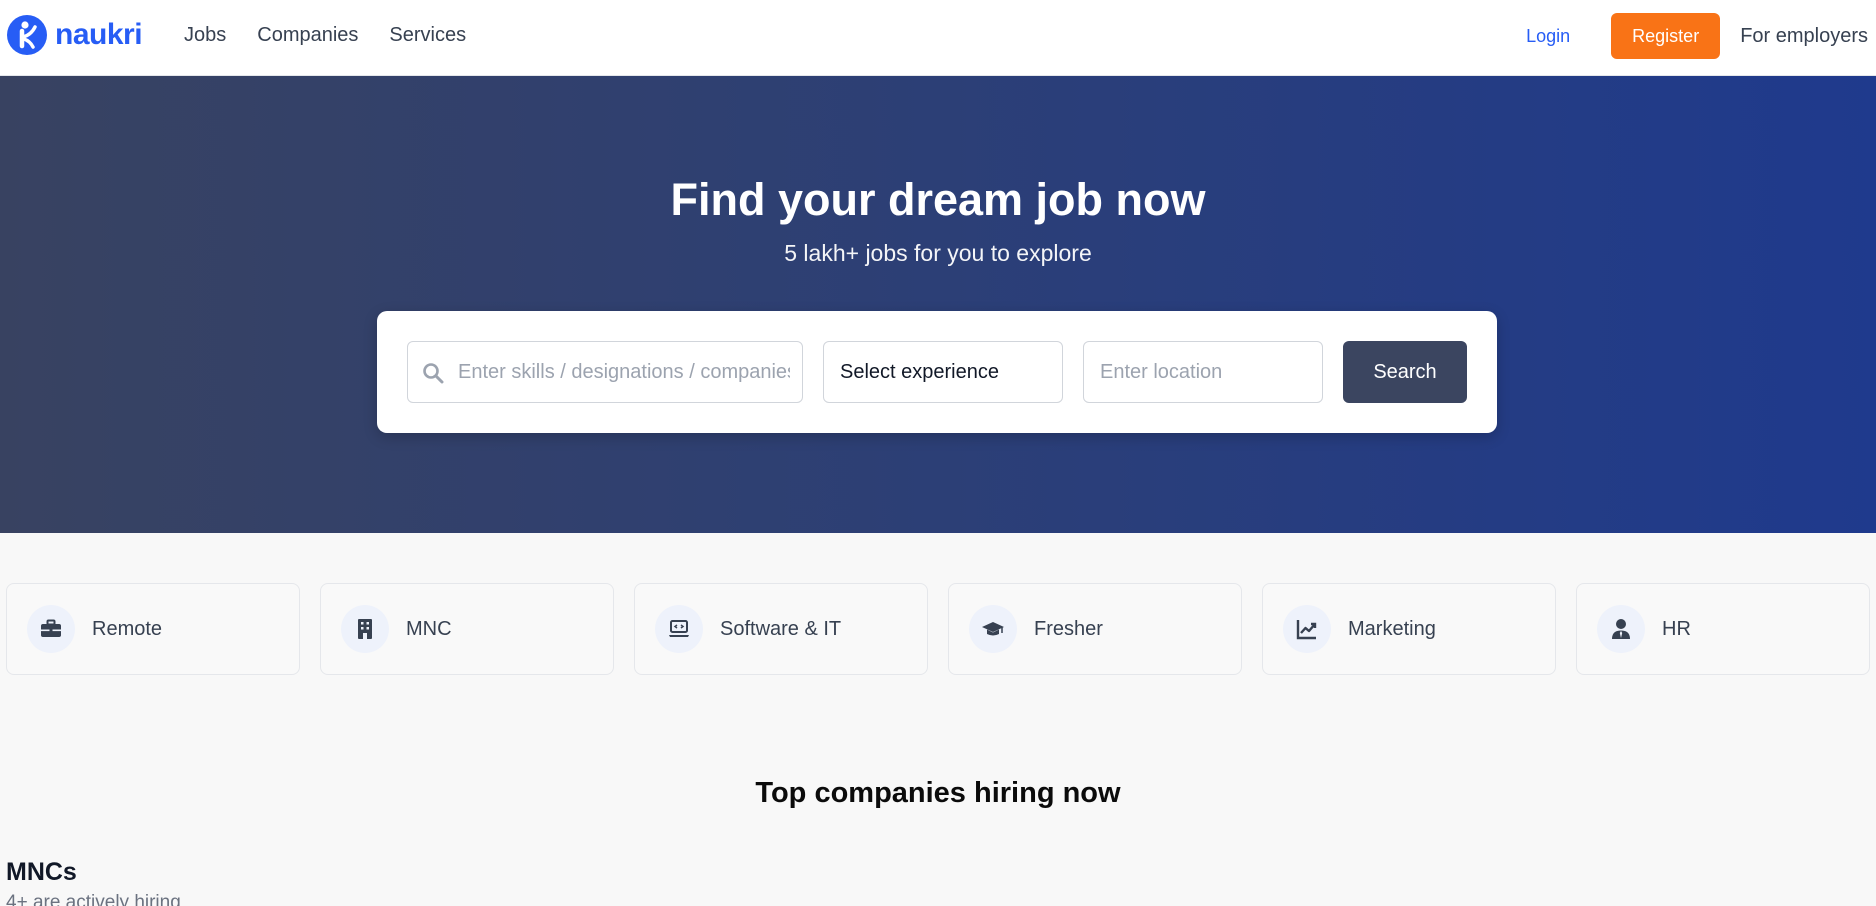 This screenshot has height=906, width=1876. I want to click on search-button: Search, so click(1405, 372).